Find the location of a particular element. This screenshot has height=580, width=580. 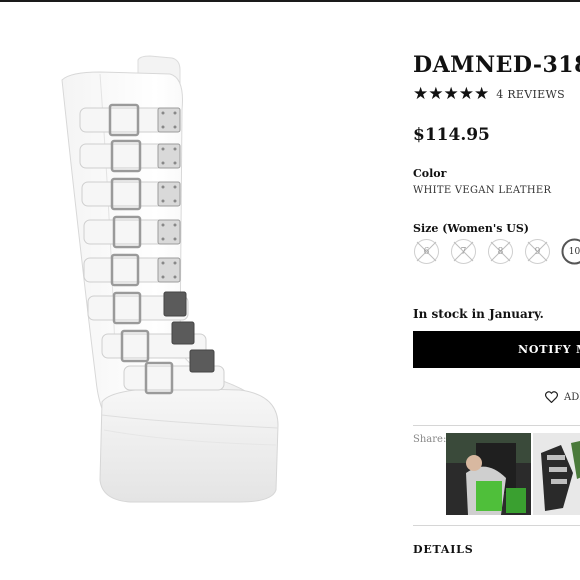

rating-stars: ★ ★ ★ ★ ★ is located at coordinates (451, 94).